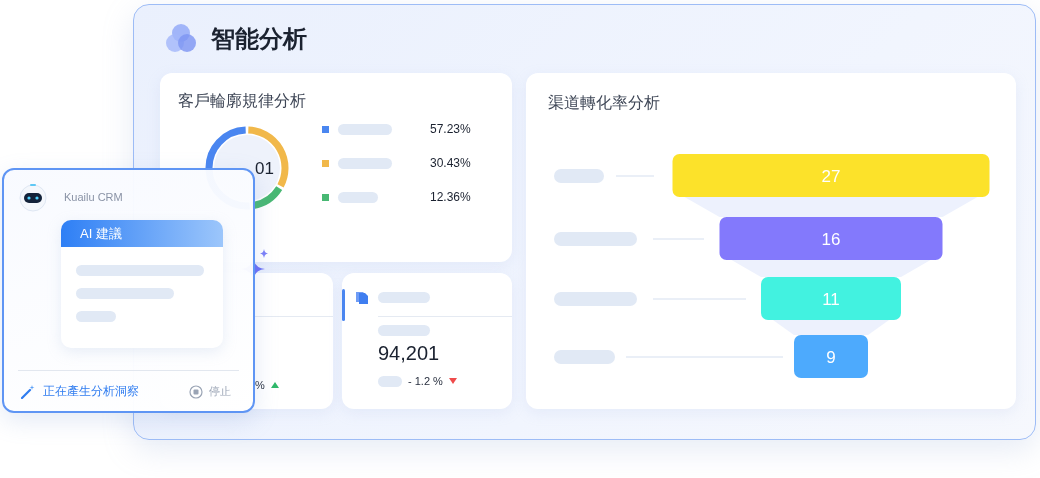 The image size is (1040, 478). I want to click on document-icon, so click(362, 297).